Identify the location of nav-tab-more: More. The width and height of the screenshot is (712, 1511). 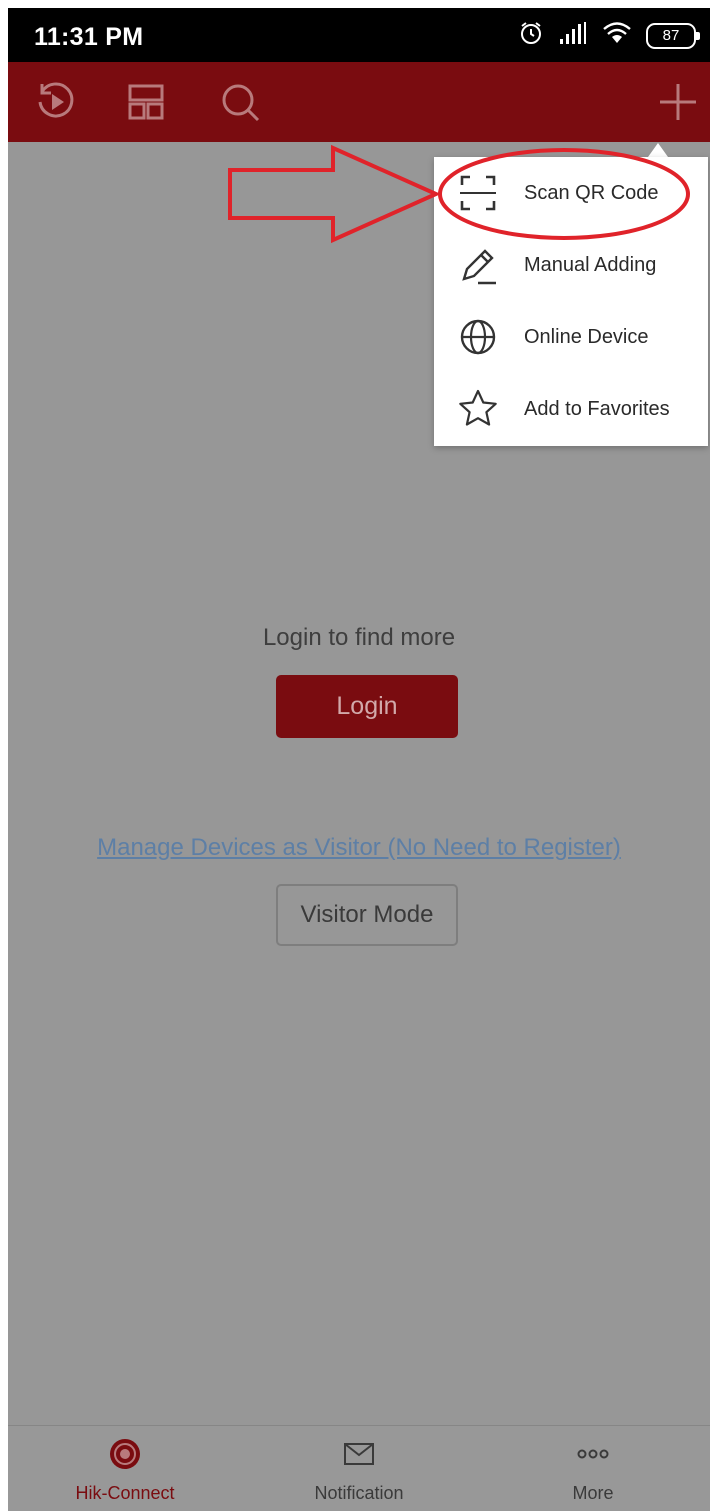
(593, 1468).